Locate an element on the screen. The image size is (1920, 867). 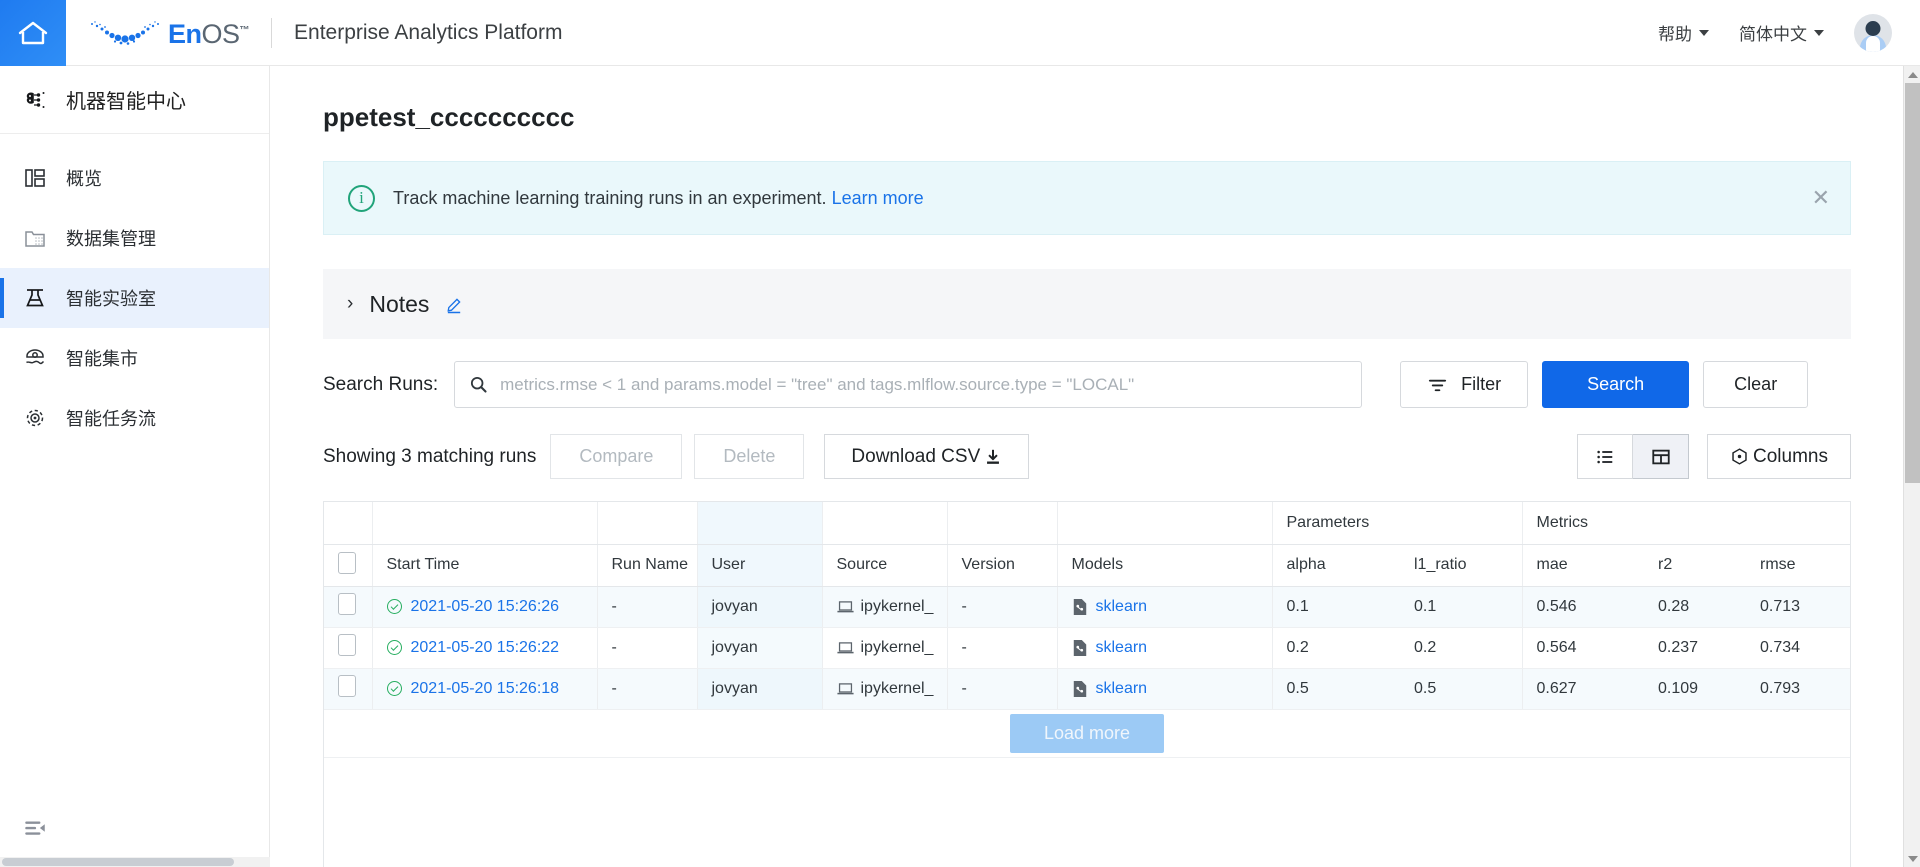
horizontal-scroll-thumb is located at coordinates (118, 862).